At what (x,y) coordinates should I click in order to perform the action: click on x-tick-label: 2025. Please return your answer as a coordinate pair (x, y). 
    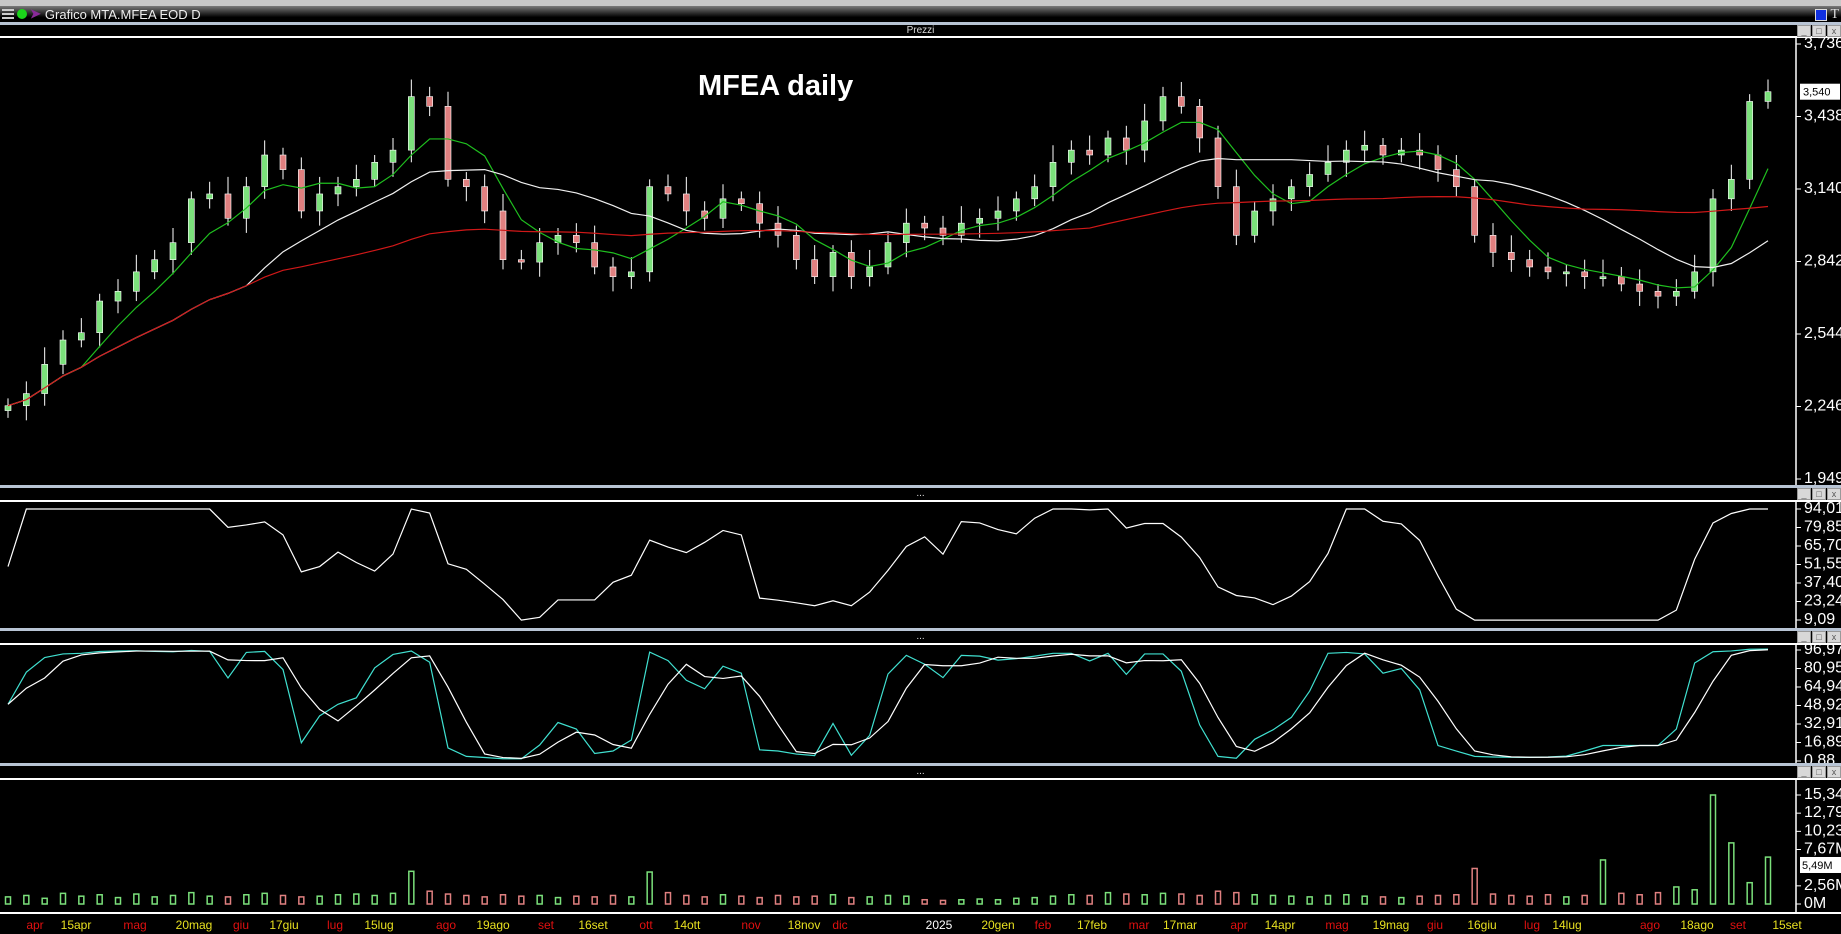
    Looking at the image, I should click on (939, 925).